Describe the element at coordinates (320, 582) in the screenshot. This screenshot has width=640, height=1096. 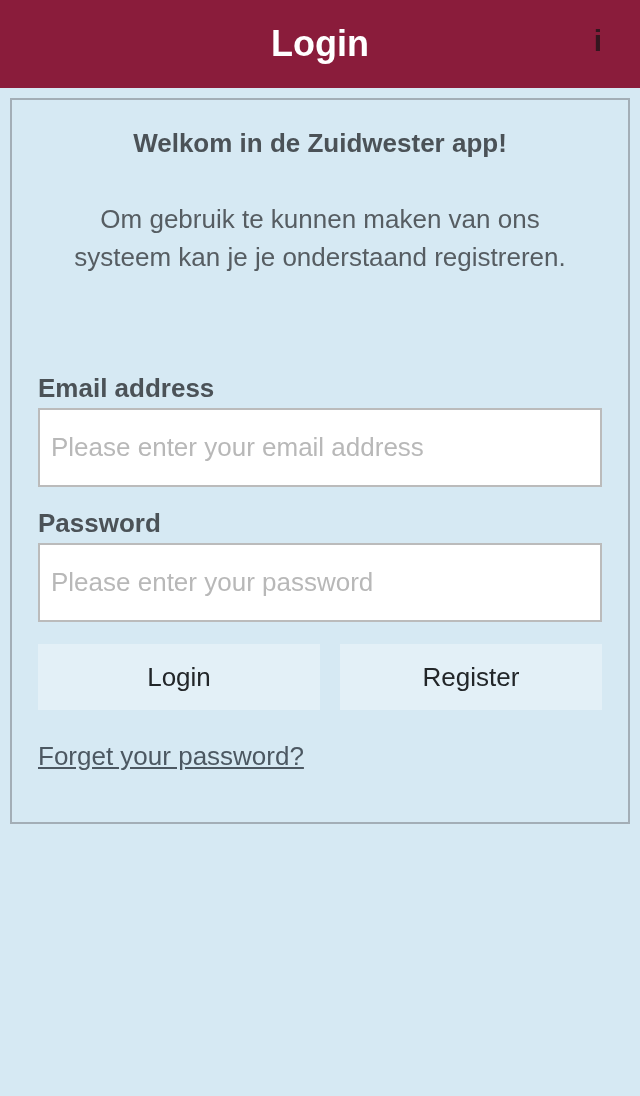
I see `password-field: Please enter your password` at that location.